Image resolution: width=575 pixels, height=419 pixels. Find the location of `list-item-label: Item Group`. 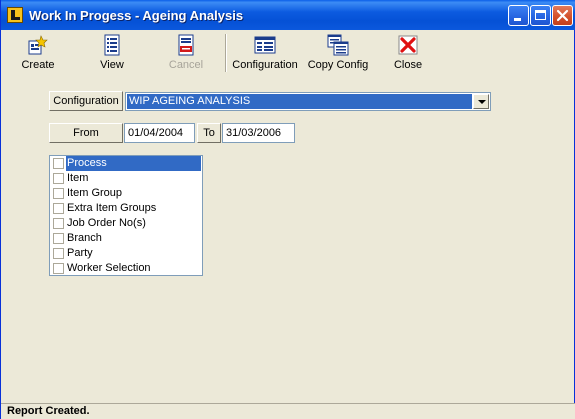

list-item-label: Item Group is located at coordinates (95, 193).